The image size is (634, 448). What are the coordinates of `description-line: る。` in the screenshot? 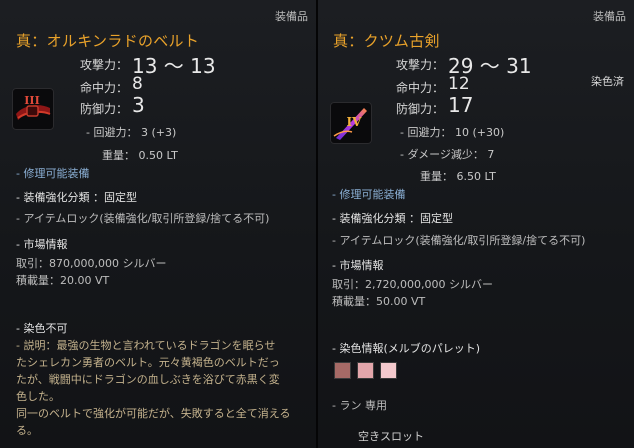 It's located at (27, 430).